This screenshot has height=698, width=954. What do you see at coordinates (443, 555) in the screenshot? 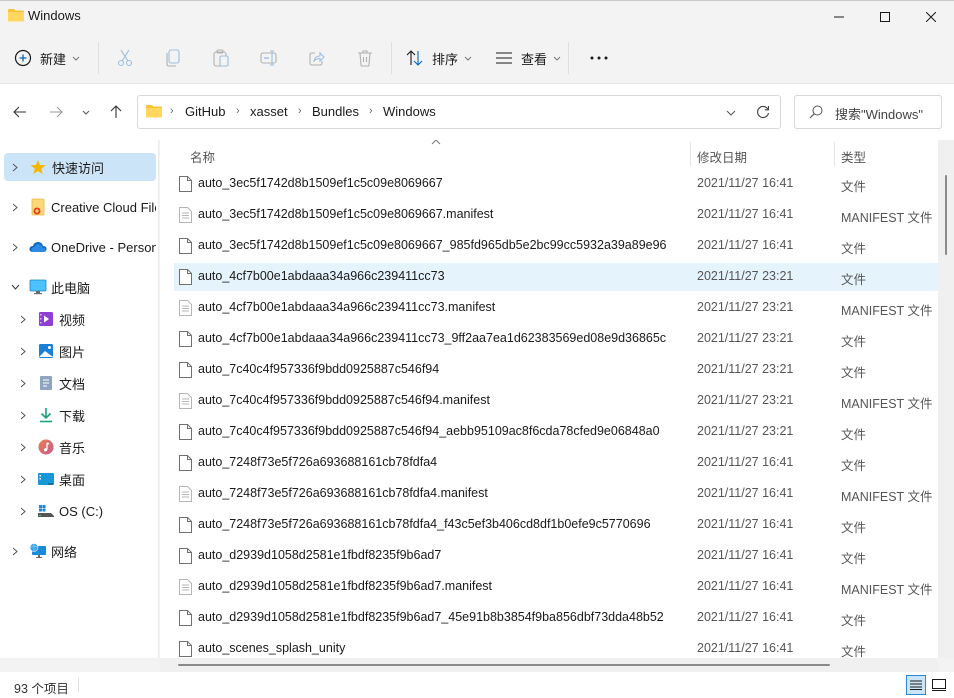
I see `file-name: auto_d2939d1058d2581e1fbdf8235f9b6ad7` at bounding box center [443, 555].